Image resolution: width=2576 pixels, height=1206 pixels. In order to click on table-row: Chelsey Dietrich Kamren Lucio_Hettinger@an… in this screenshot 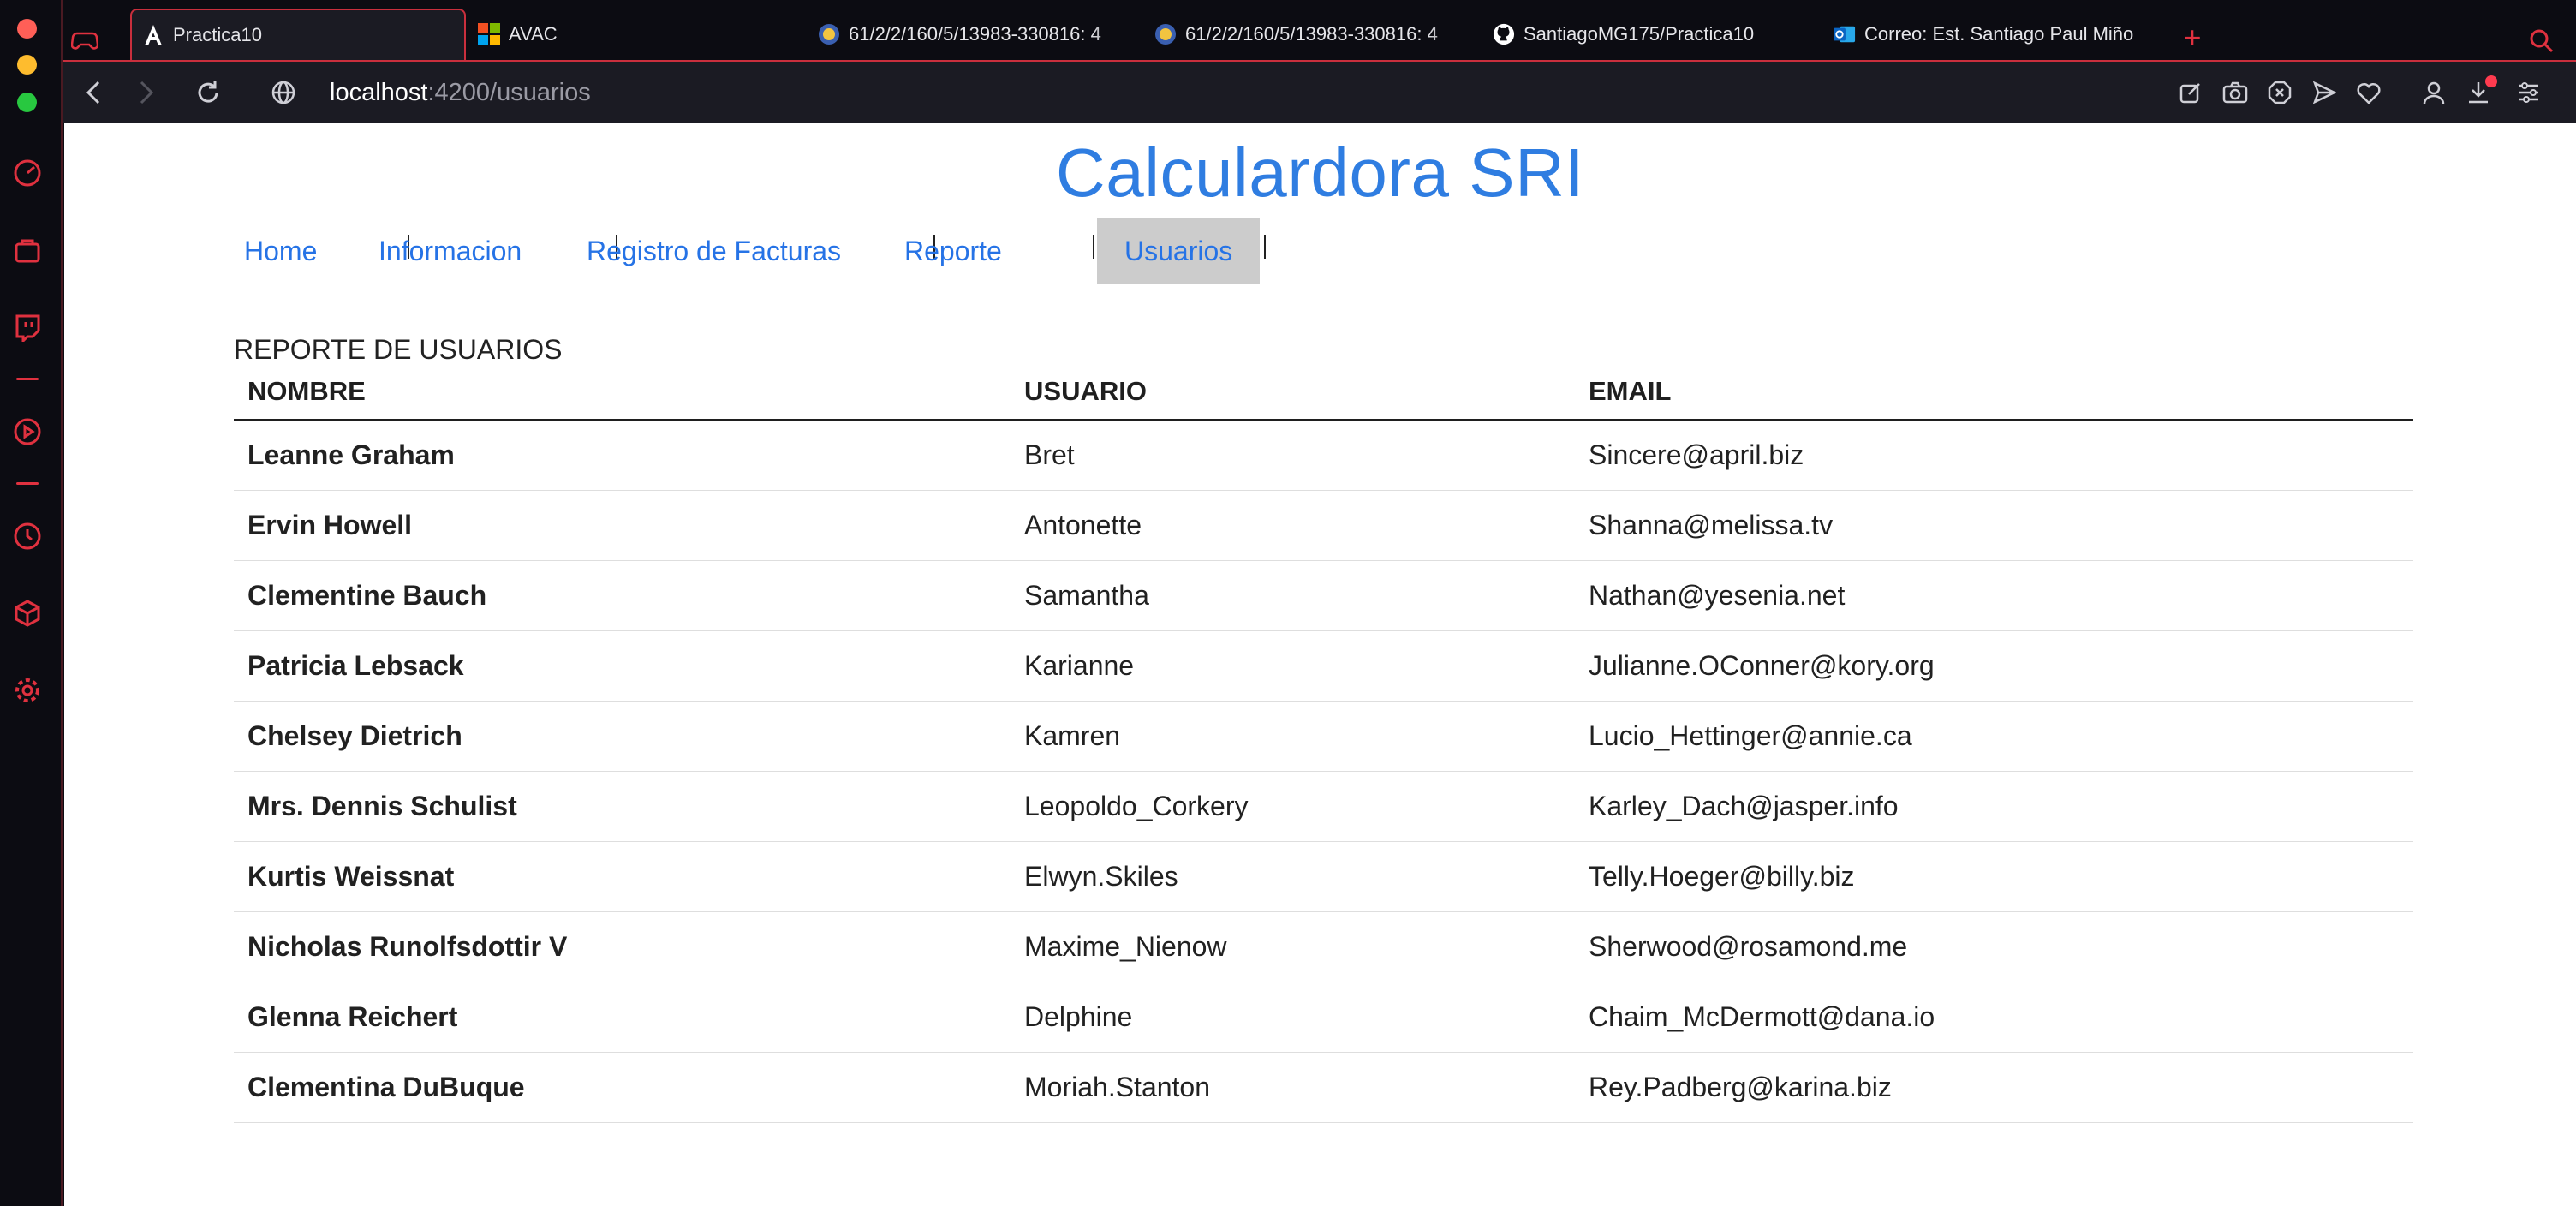, I will do `click(1323, 737)`.